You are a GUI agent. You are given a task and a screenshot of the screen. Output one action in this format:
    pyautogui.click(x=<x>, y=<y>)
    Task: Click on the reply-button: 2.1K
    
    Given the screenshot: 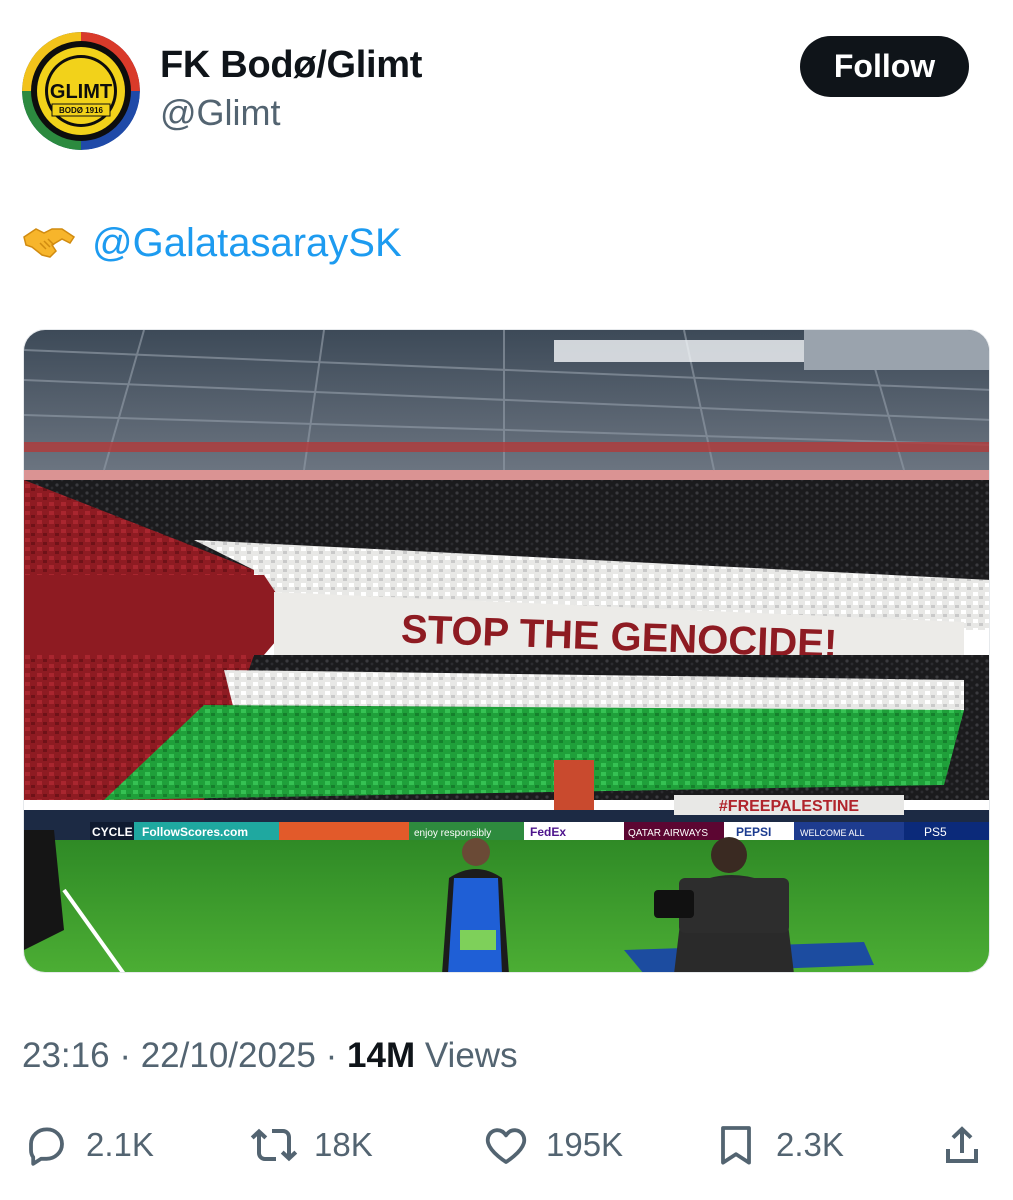 What is the action you would take?
    pyautogui.click(x=88, y=1145)
    